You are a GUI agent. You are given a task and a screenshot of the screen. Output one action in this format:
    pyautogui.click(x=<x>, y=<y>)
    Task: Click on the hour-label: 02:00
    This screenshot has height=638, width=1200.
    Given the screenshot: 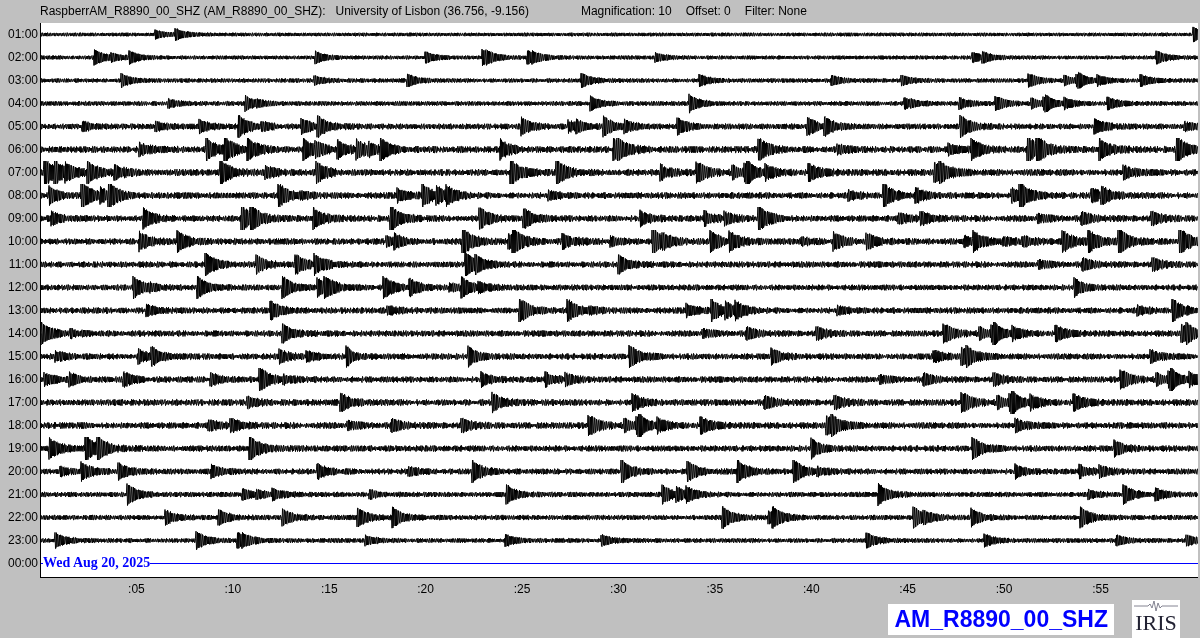 What is the action you would take?
    pyautogui.click(x=22, y=57)
    